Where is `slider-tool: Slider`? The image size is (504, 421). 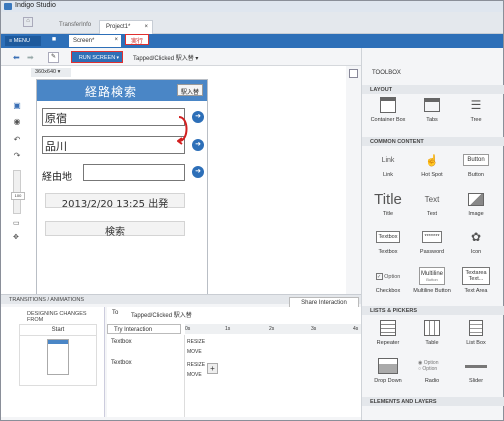
slider-tool: Slider is located at coordinates (476, 376).